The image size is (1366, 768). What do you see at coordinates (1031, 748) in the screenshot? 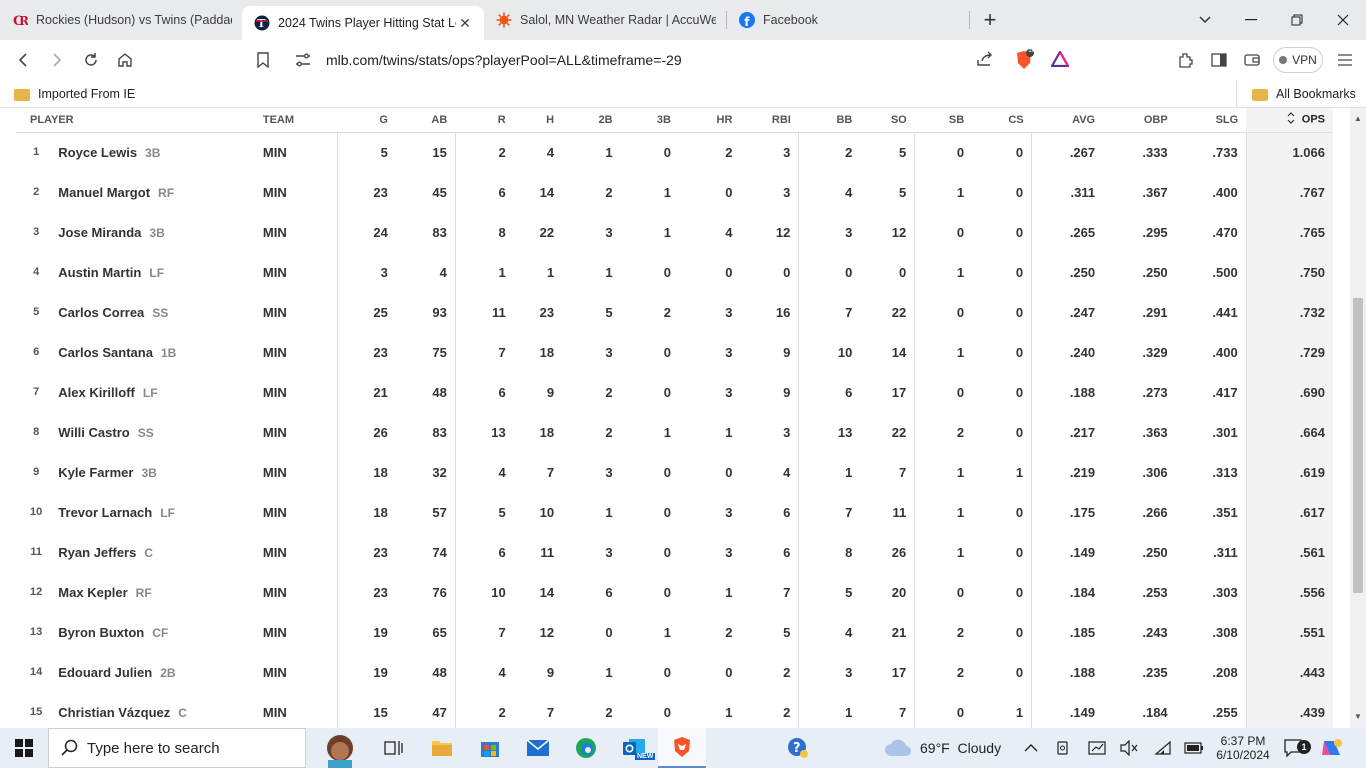
I see `show-hidden-icons-icon` at bounding box center [1031, 748].